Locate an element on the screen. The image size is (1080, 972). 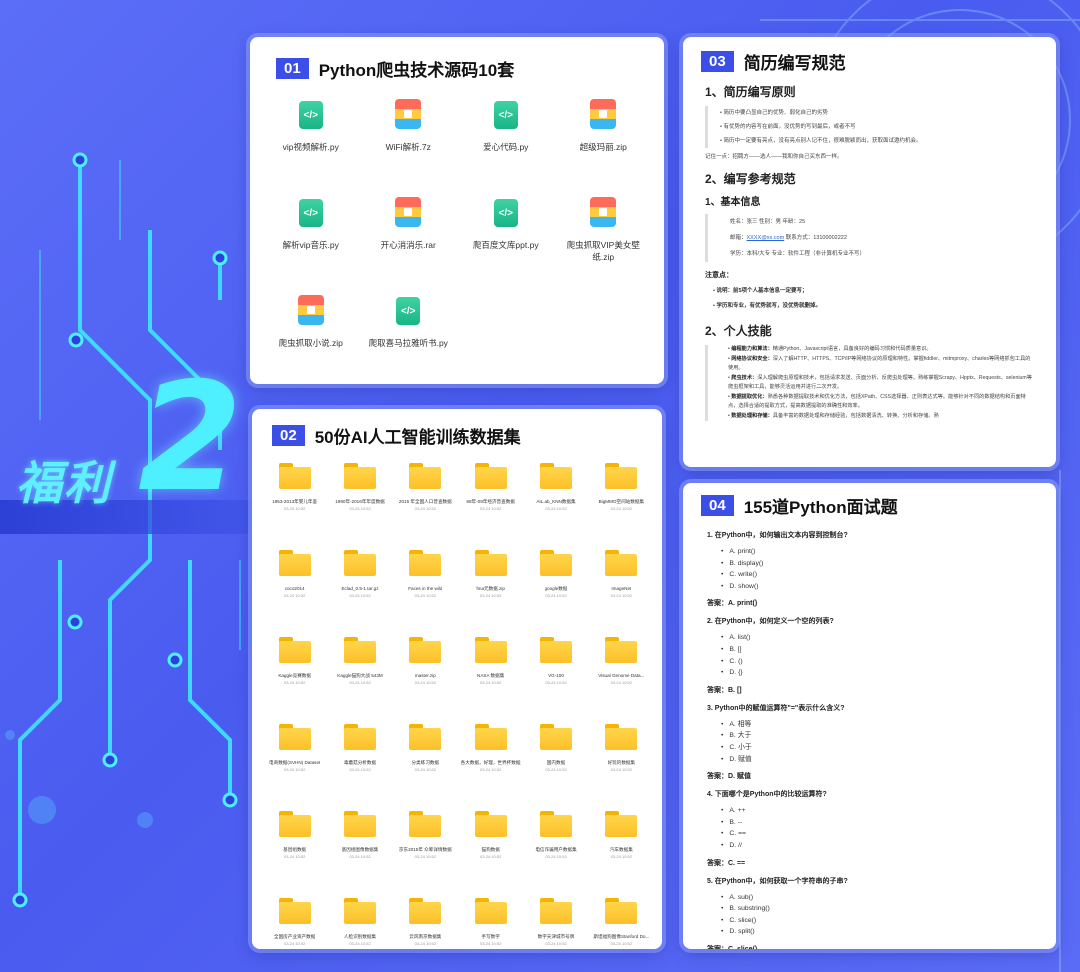
folder-item: 数字天津城市号牌 03-24 10:52 is located at coordinates (555, 922).